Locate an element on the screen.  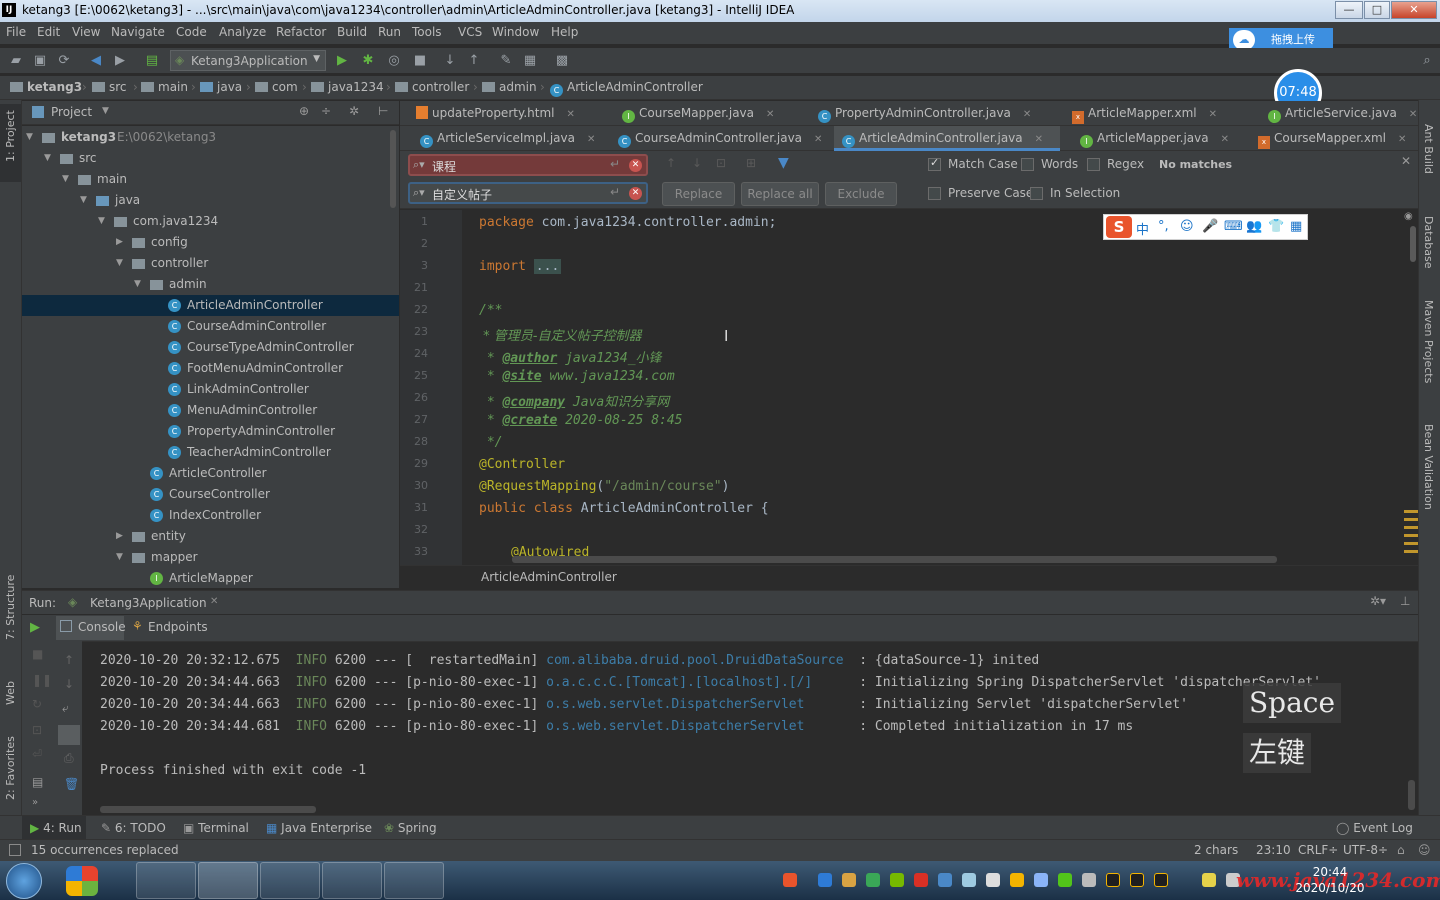
hide-panel-icon: ⊥ is located at coordinates (1405, 601).